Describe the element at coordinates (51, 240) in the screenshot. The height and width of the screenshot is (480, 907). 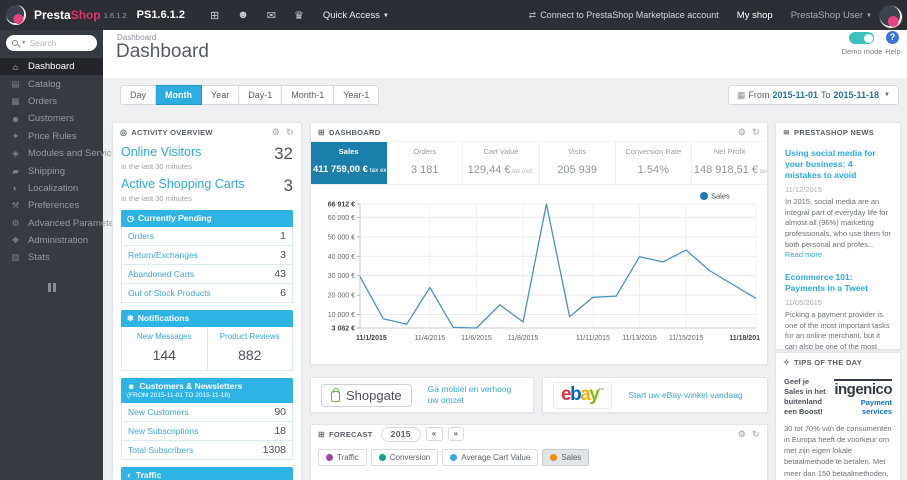
I see `sidebar-item-administration: ❖ Administration` at that location.